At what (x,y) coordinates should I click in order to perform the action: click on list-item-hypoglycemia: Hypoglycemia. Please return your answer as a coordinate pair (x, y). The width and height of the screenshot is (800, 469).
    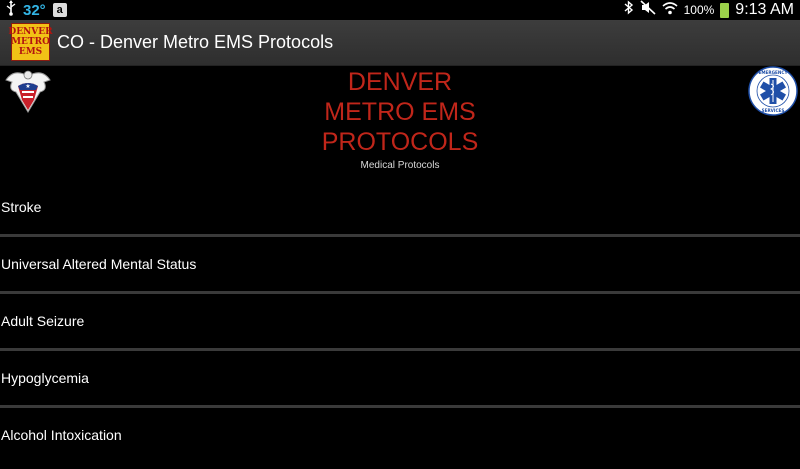
    Looking at the image, I should click on (400, 379).